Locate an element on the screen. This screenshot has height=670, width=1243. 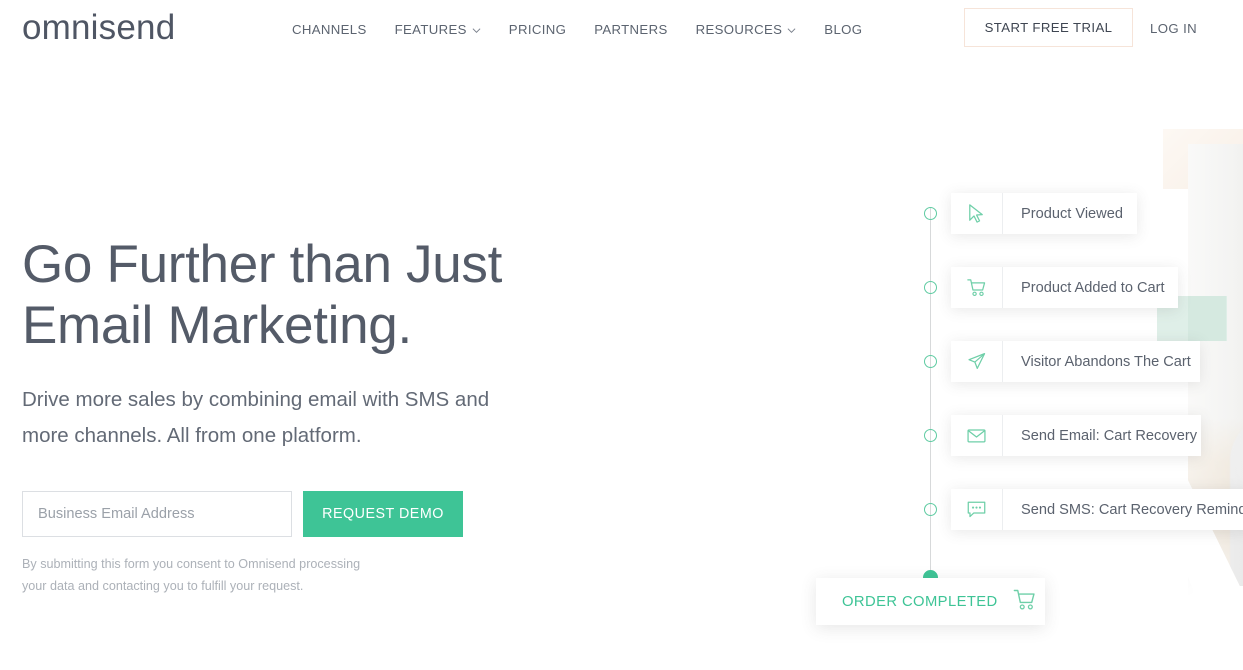
page-title: Go Further than Just Email Marketing. is located at coordinates (282, 295).